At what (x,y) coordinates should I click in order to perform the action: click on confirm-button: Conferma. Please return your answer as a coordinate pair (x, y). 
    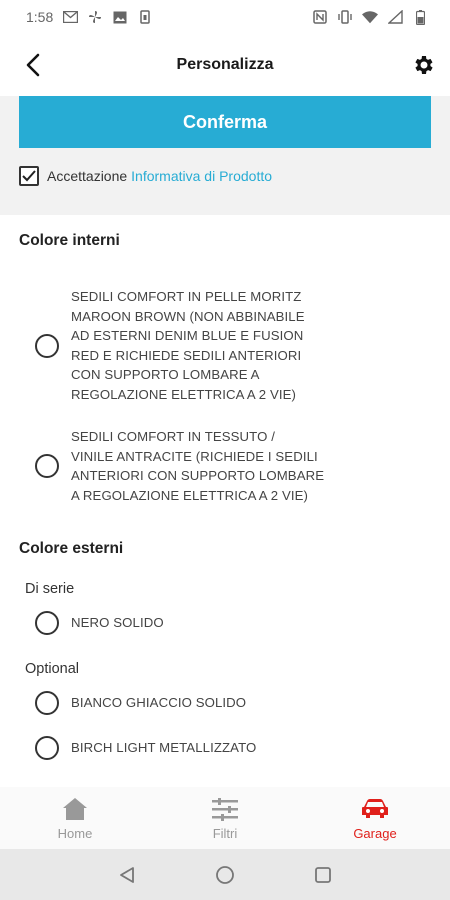
    Looking at the image, I should click on (225, 122).